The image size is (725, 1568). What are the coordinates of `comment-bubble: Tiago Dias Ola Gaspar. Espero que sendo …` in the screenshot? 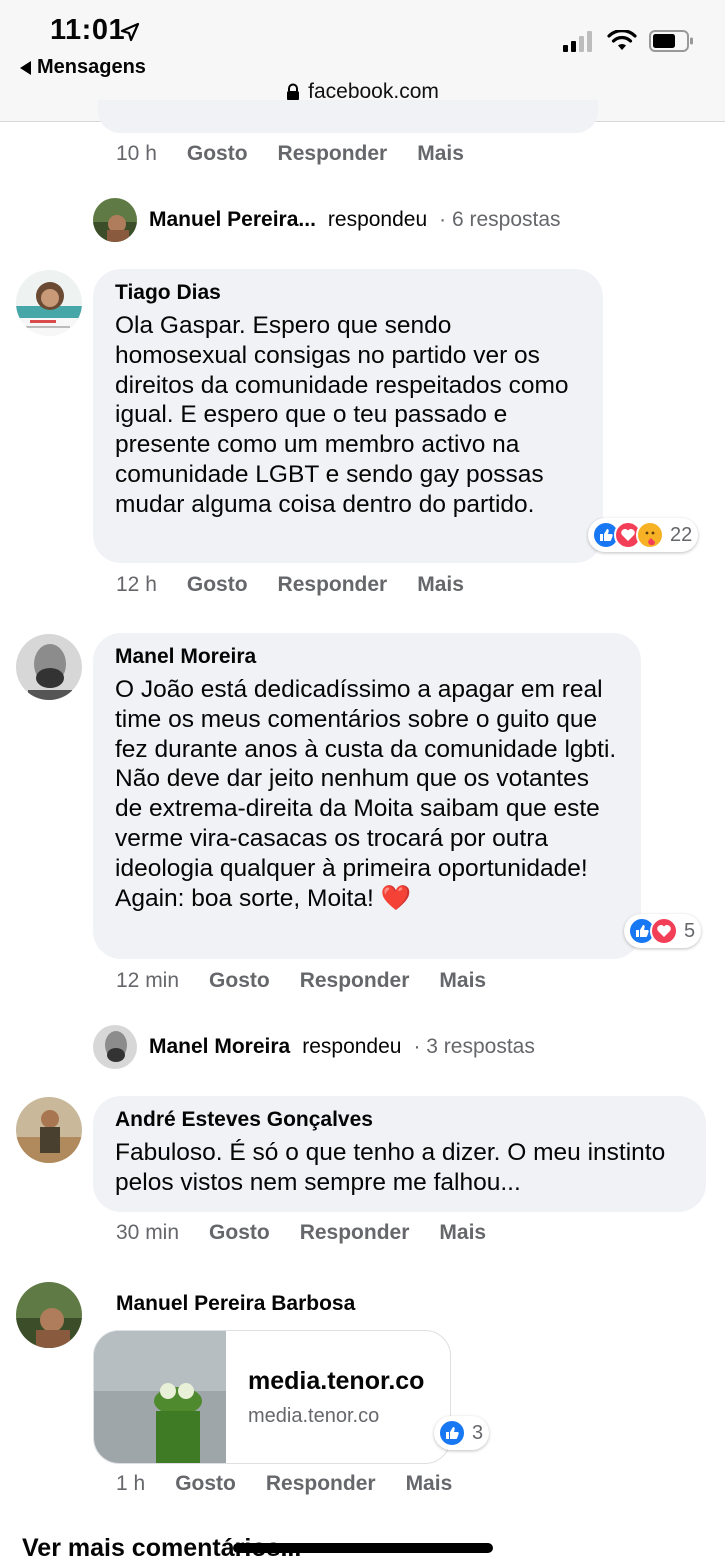 It's located at (348, 416).